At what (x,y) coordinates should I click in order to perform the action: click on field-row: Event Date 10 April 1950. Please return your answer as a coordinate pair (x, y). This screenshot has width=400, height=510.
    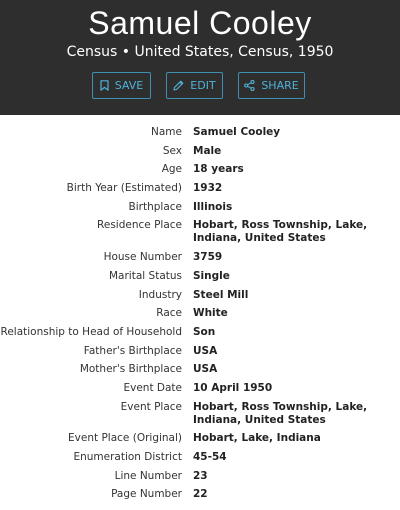
    Looking at the image, I should click on (200, 388).